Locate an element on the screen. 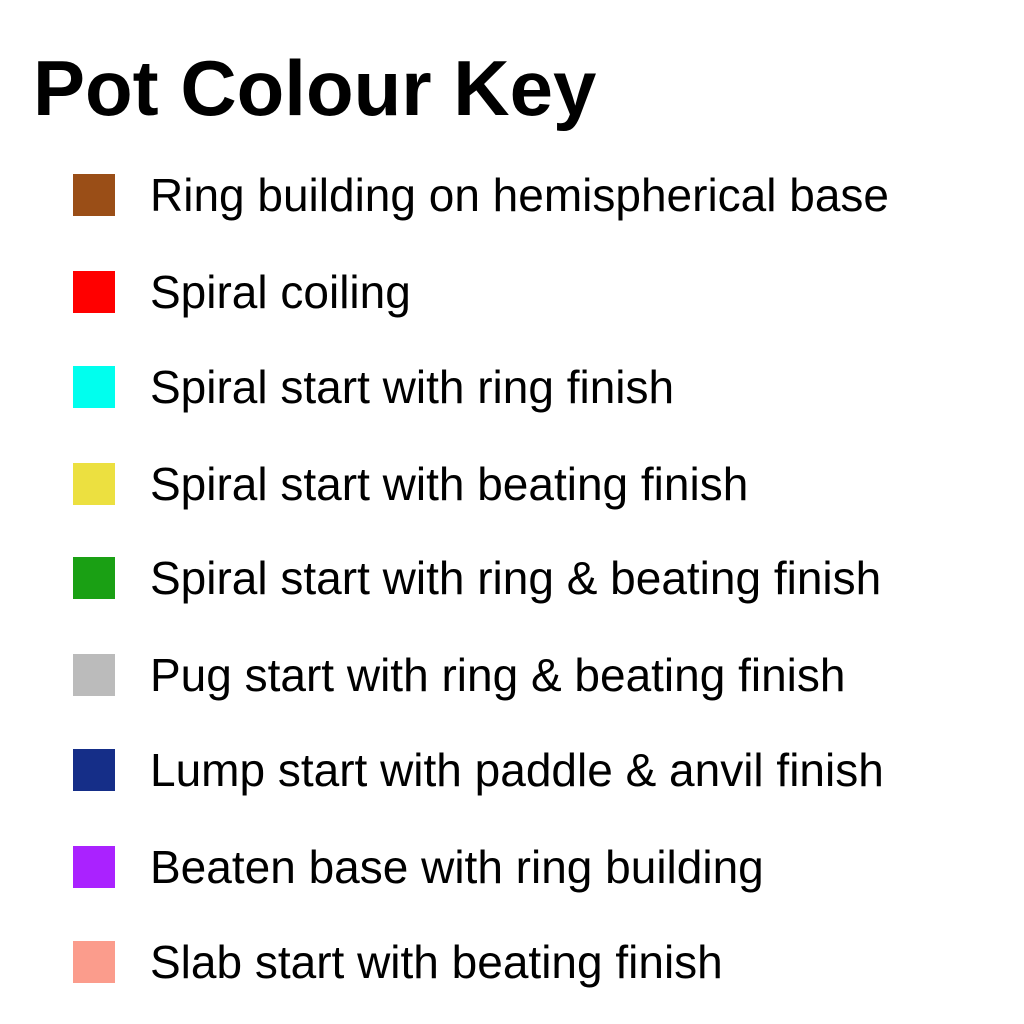 The width and height of the screenshot is (1024, 1024). legend-item-label: Slab start with beating finish is located at coordinates (436, 962).